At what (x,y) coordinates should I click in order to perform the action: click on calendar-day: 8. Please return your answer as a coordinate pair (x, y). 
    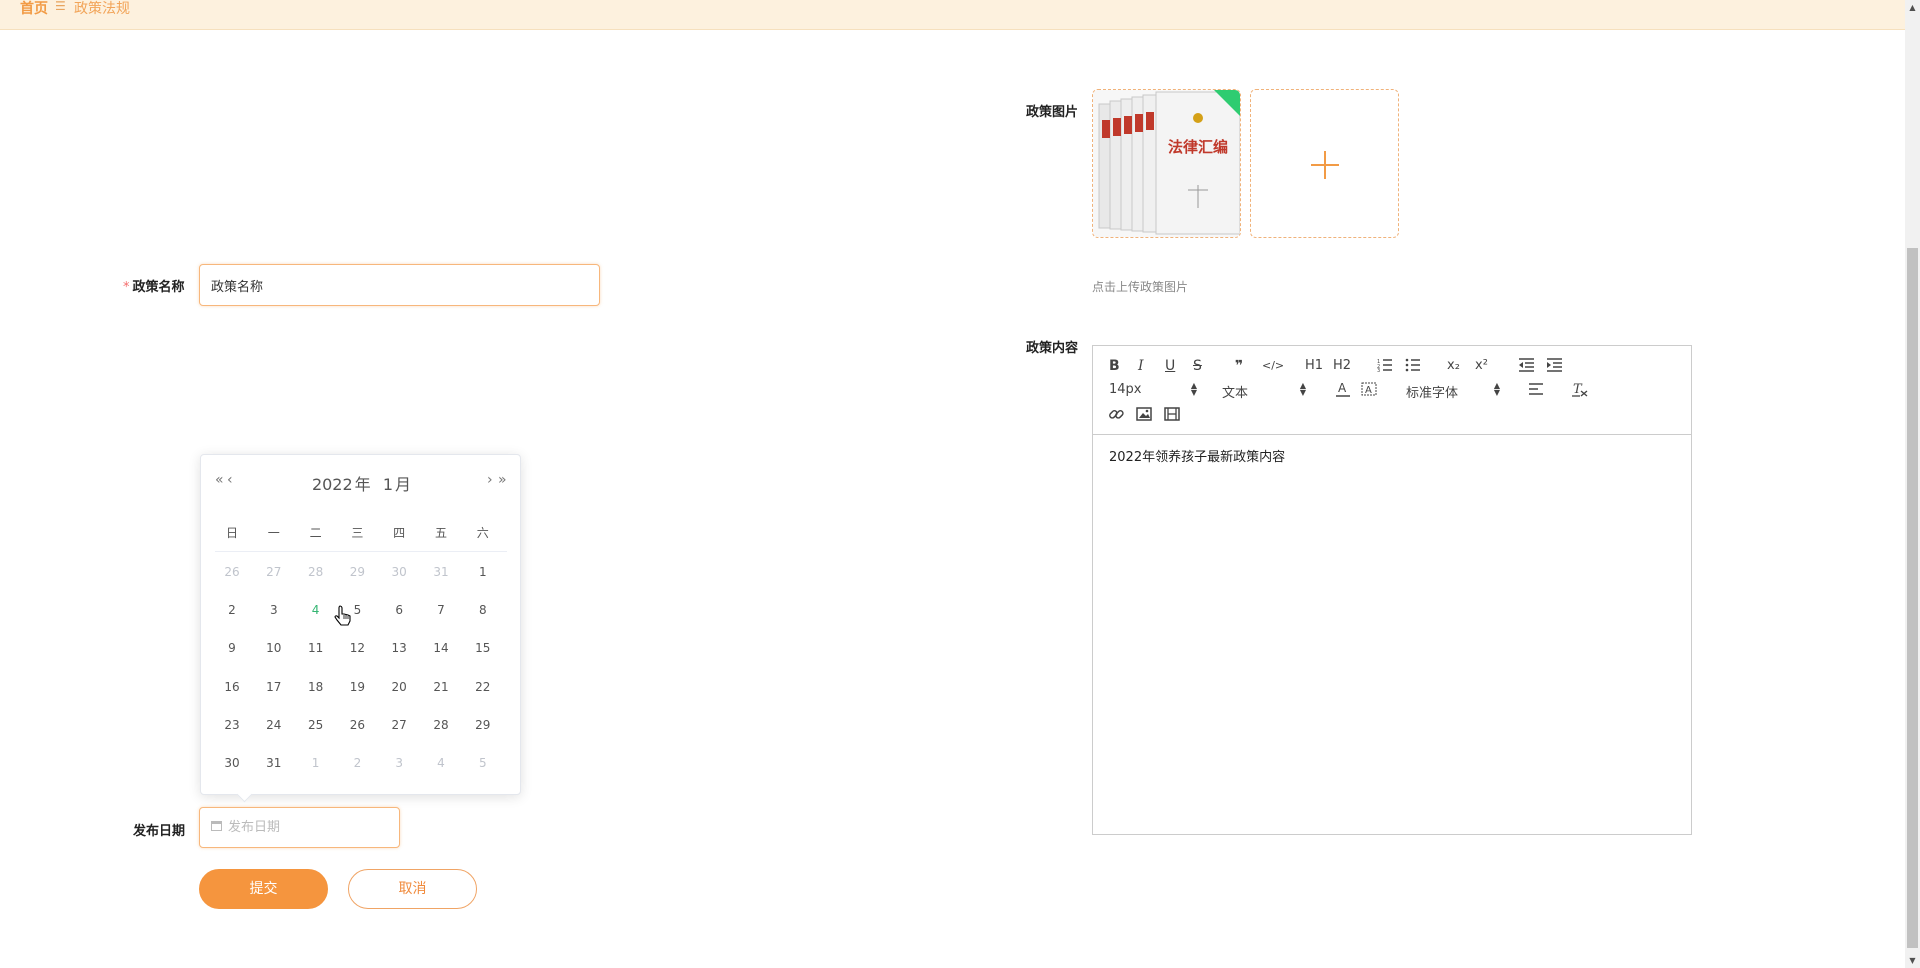
    Looking at the image, I should click on (483, 610).